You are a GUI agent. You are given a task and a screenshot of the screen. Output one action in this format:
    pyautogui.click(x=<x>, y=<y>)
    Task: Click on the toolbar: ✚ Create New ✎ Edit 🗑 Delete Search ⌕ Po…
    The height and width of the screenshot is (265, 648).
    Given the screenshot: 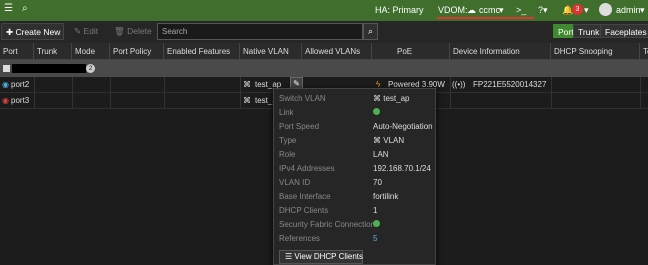 What is the action you would take?
    pyautogui.click(x=324, y=32)
    